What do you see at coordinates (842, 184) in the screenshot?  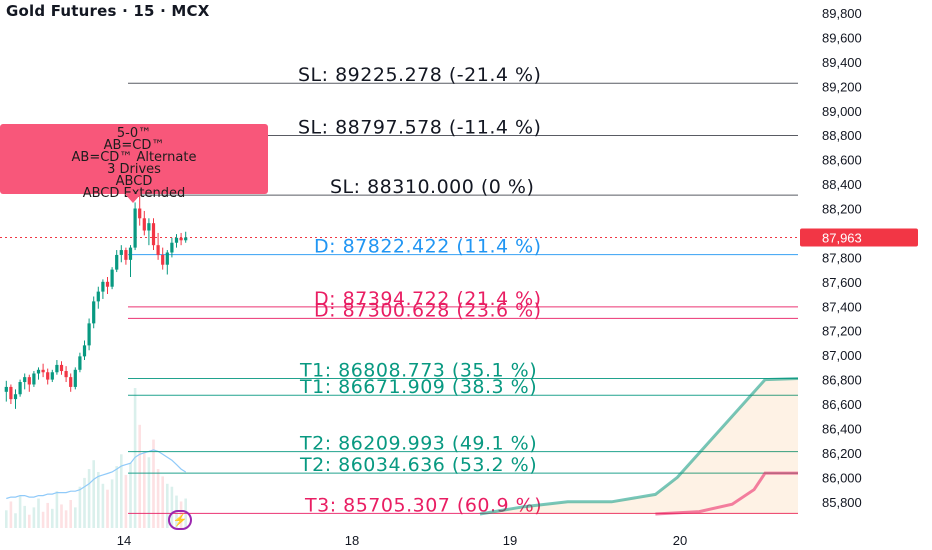 I see `y-tick-label: 88,400` at bounding box center [842, 184].